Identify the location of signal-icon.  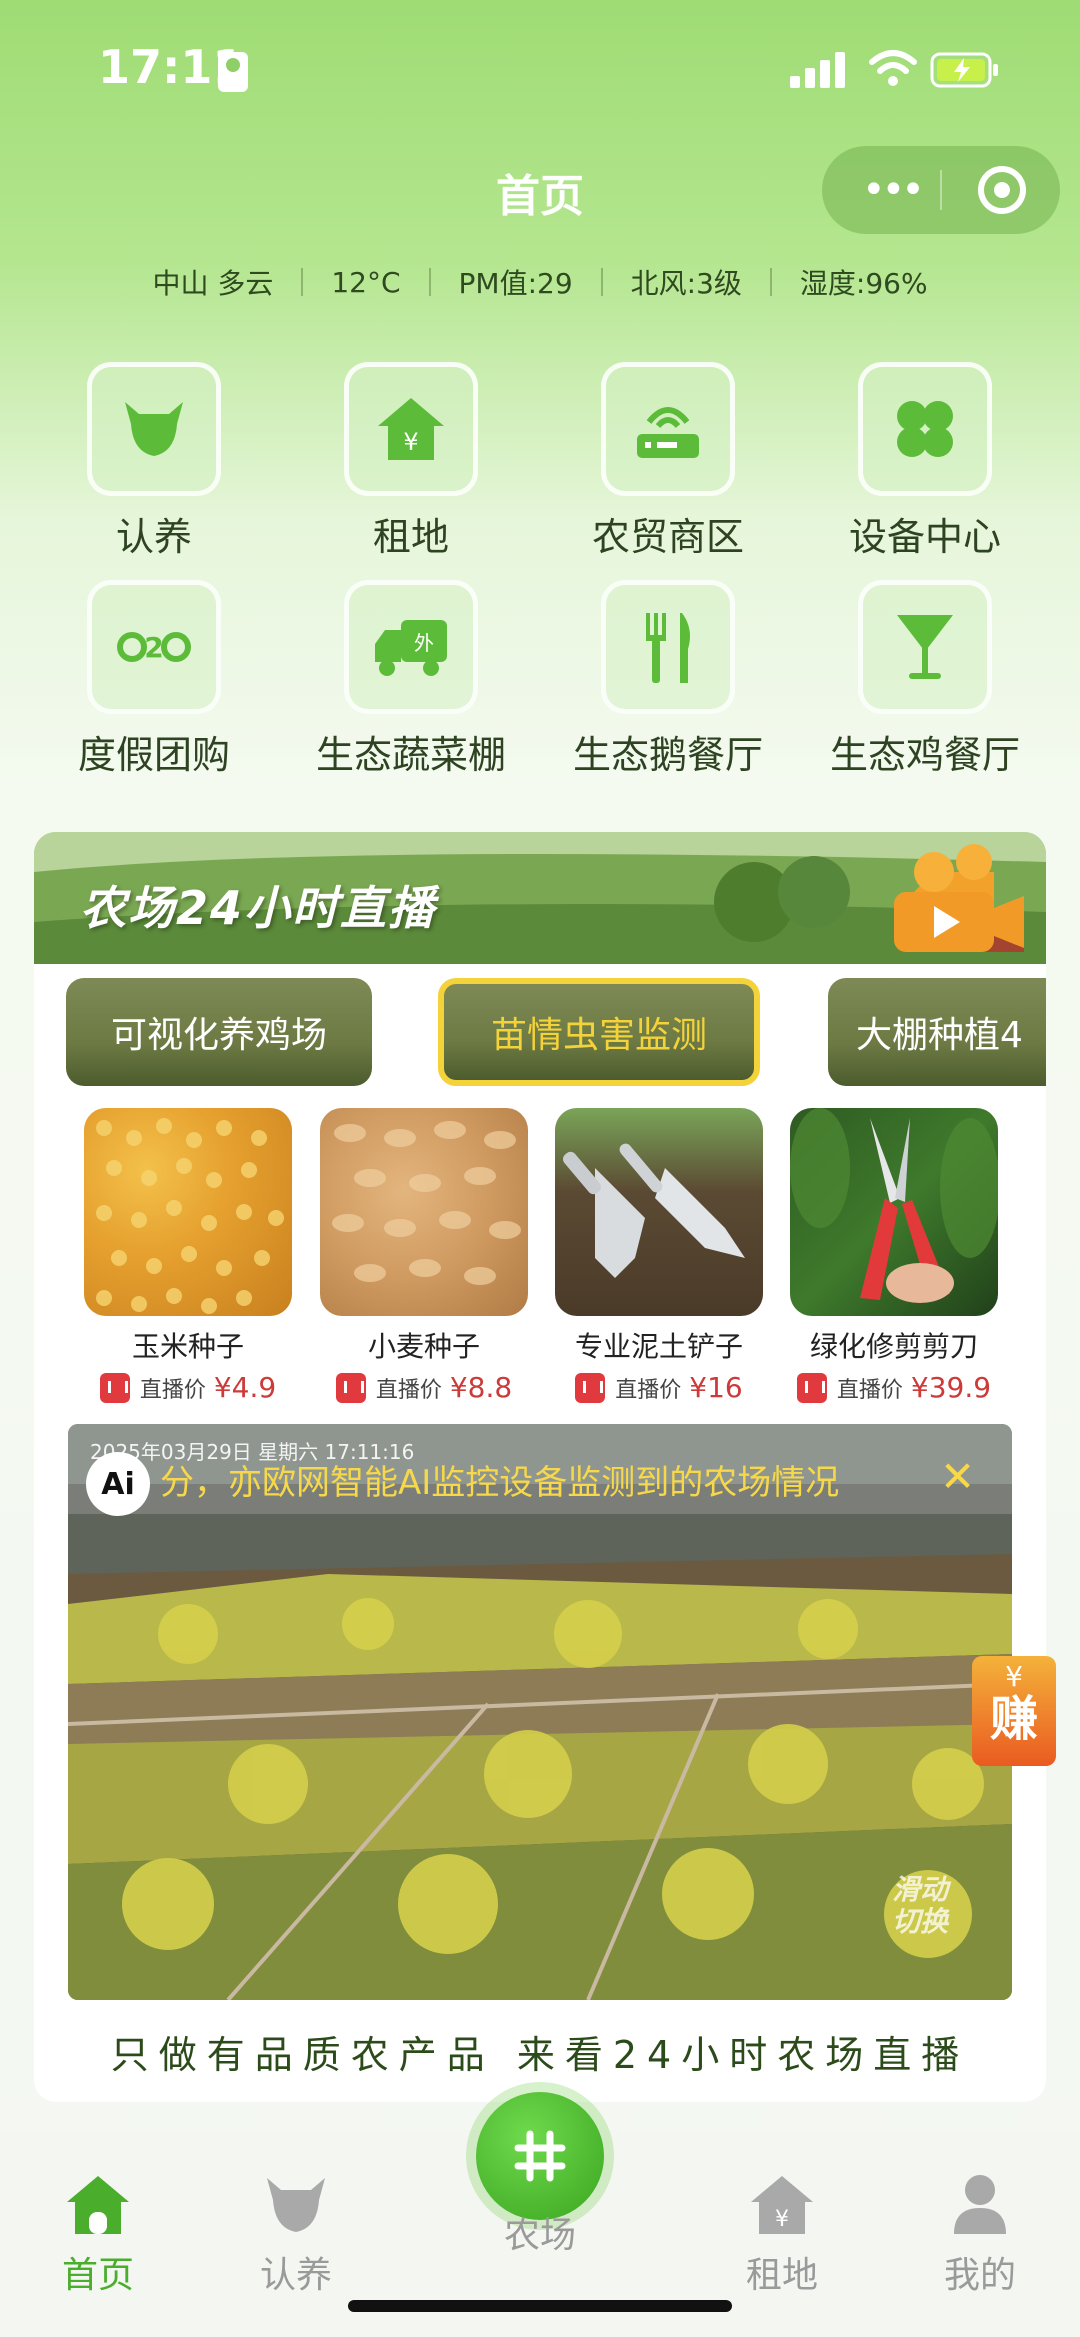
(817, 70).